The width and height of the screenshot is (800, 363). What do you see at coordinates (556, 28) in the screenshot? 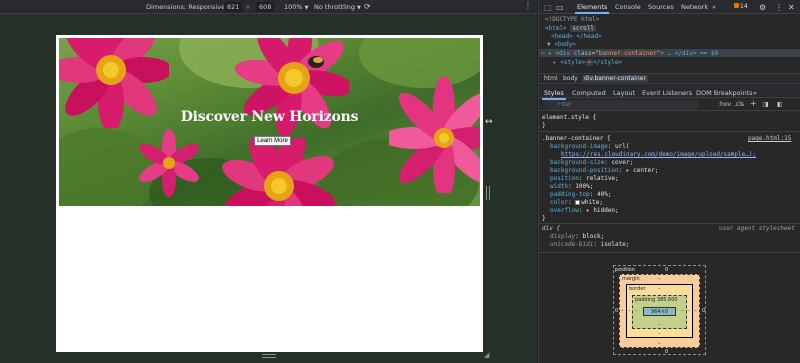
I see `html-tag: <html>` at bounding box center [556, 28].